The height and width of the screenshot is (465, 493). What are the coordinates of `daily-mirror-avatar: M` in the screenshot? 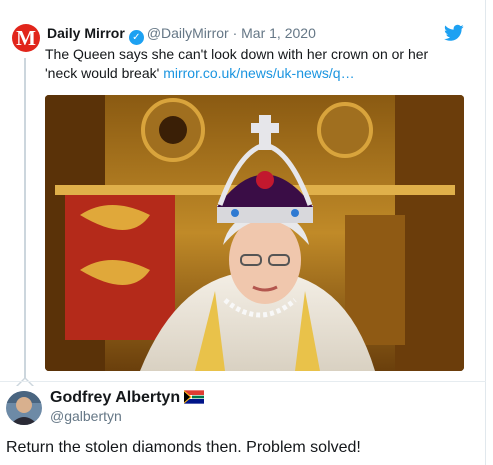 It's located at (26, 38).